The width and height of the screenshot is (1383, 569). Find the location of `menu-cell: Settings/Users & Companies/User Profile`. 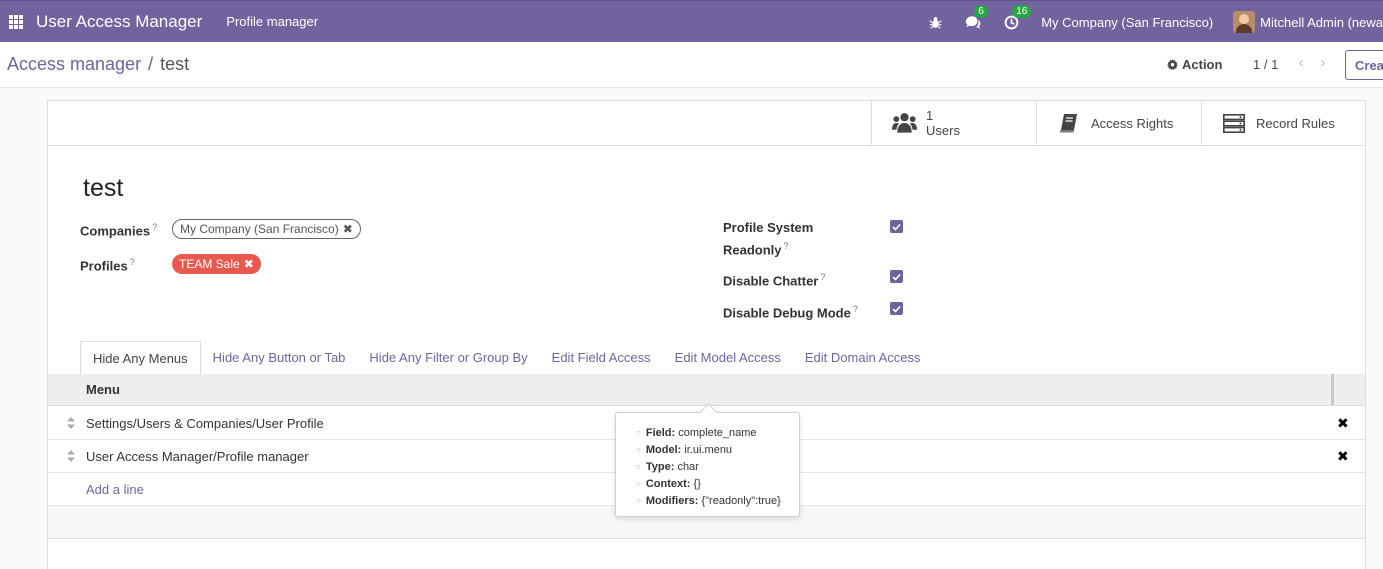

menu-cell: Settings/Users & Companies/User Profile is located at coordinates (205, 423).